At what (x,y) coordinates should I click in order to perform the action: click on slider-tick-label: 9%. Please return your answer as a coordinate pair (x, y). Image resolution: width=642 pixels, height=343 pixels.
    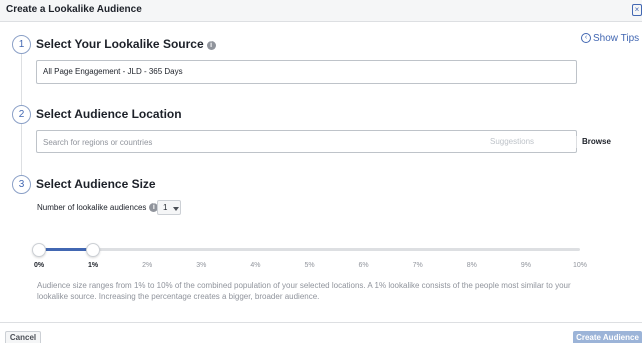
    Looking at the image, I should click on (525, 265).